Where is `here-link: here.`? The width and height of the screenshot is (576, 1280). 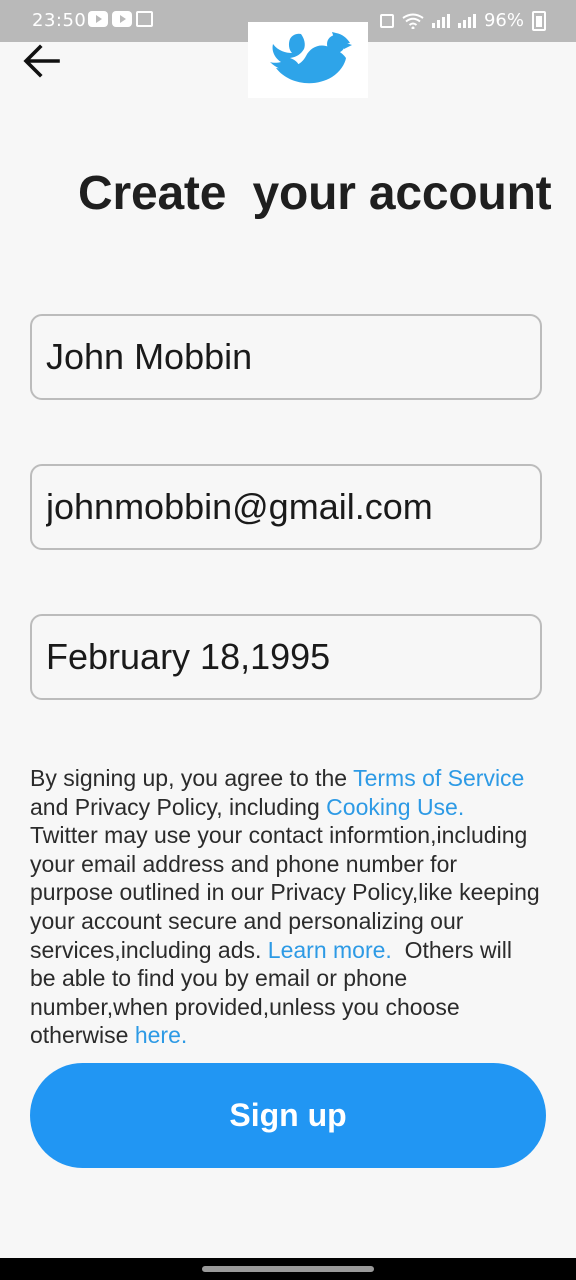 here-link: here. is located at coordinates (161, 1035).